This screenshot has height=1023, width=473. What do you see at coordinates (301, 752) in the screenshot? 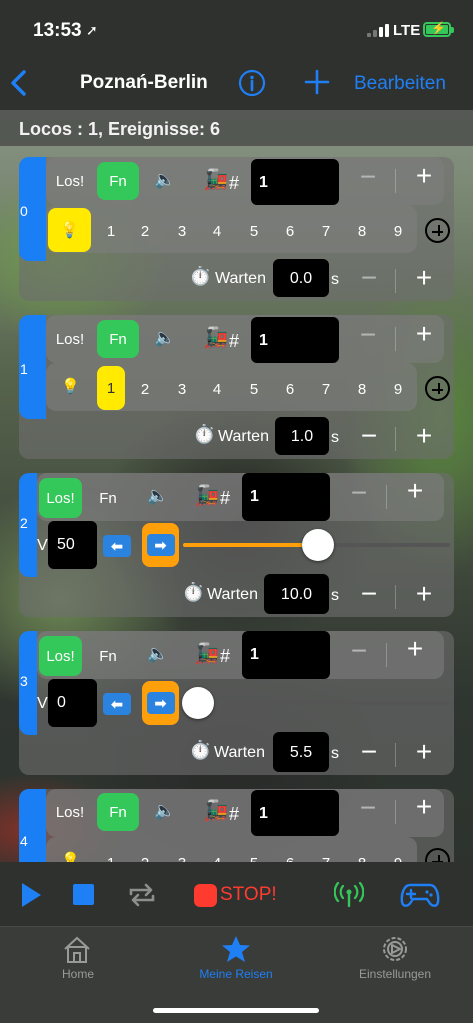
I see `wait-value-field: 5.5` at bounding box center [301, 752].